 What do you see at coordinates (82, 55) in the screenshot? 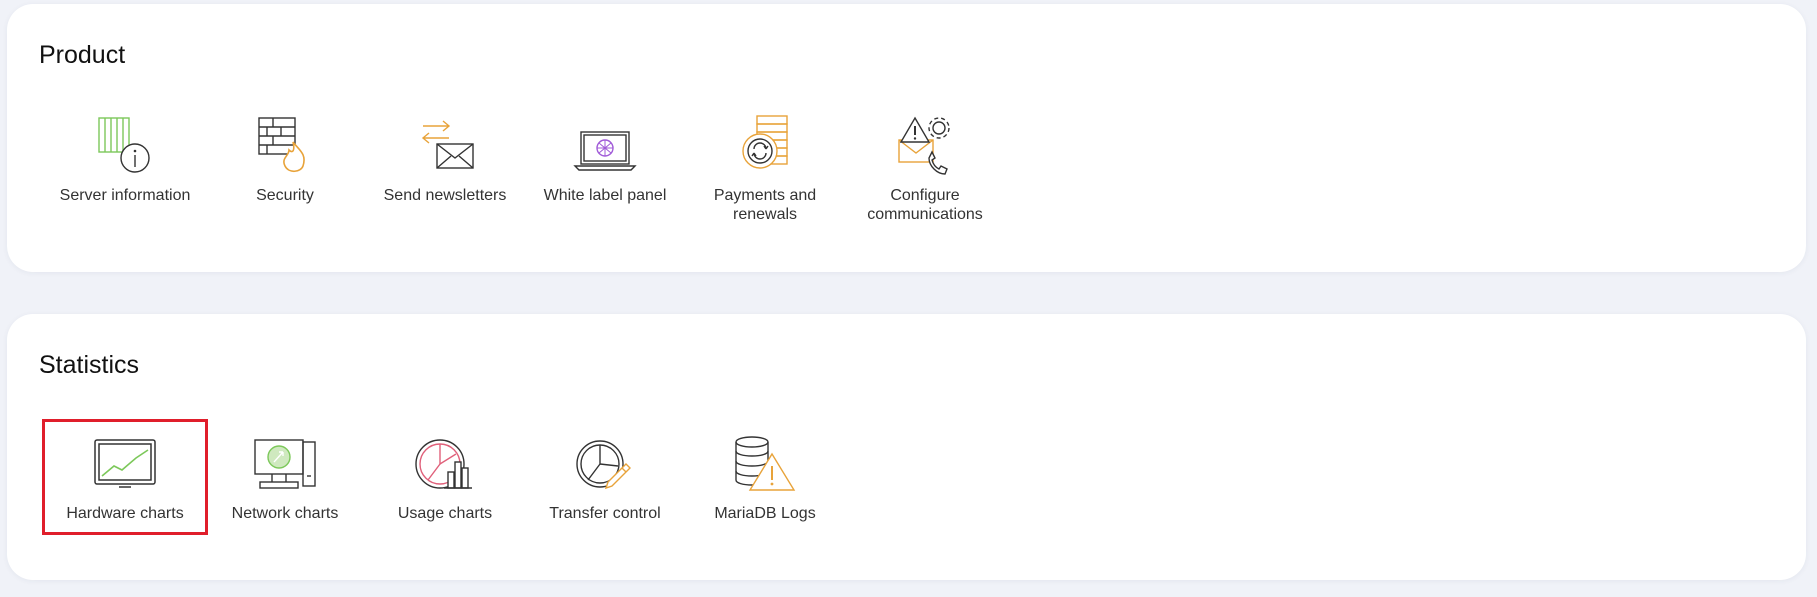
I see `section-title-product: Product` at bounding box center [82, 55].